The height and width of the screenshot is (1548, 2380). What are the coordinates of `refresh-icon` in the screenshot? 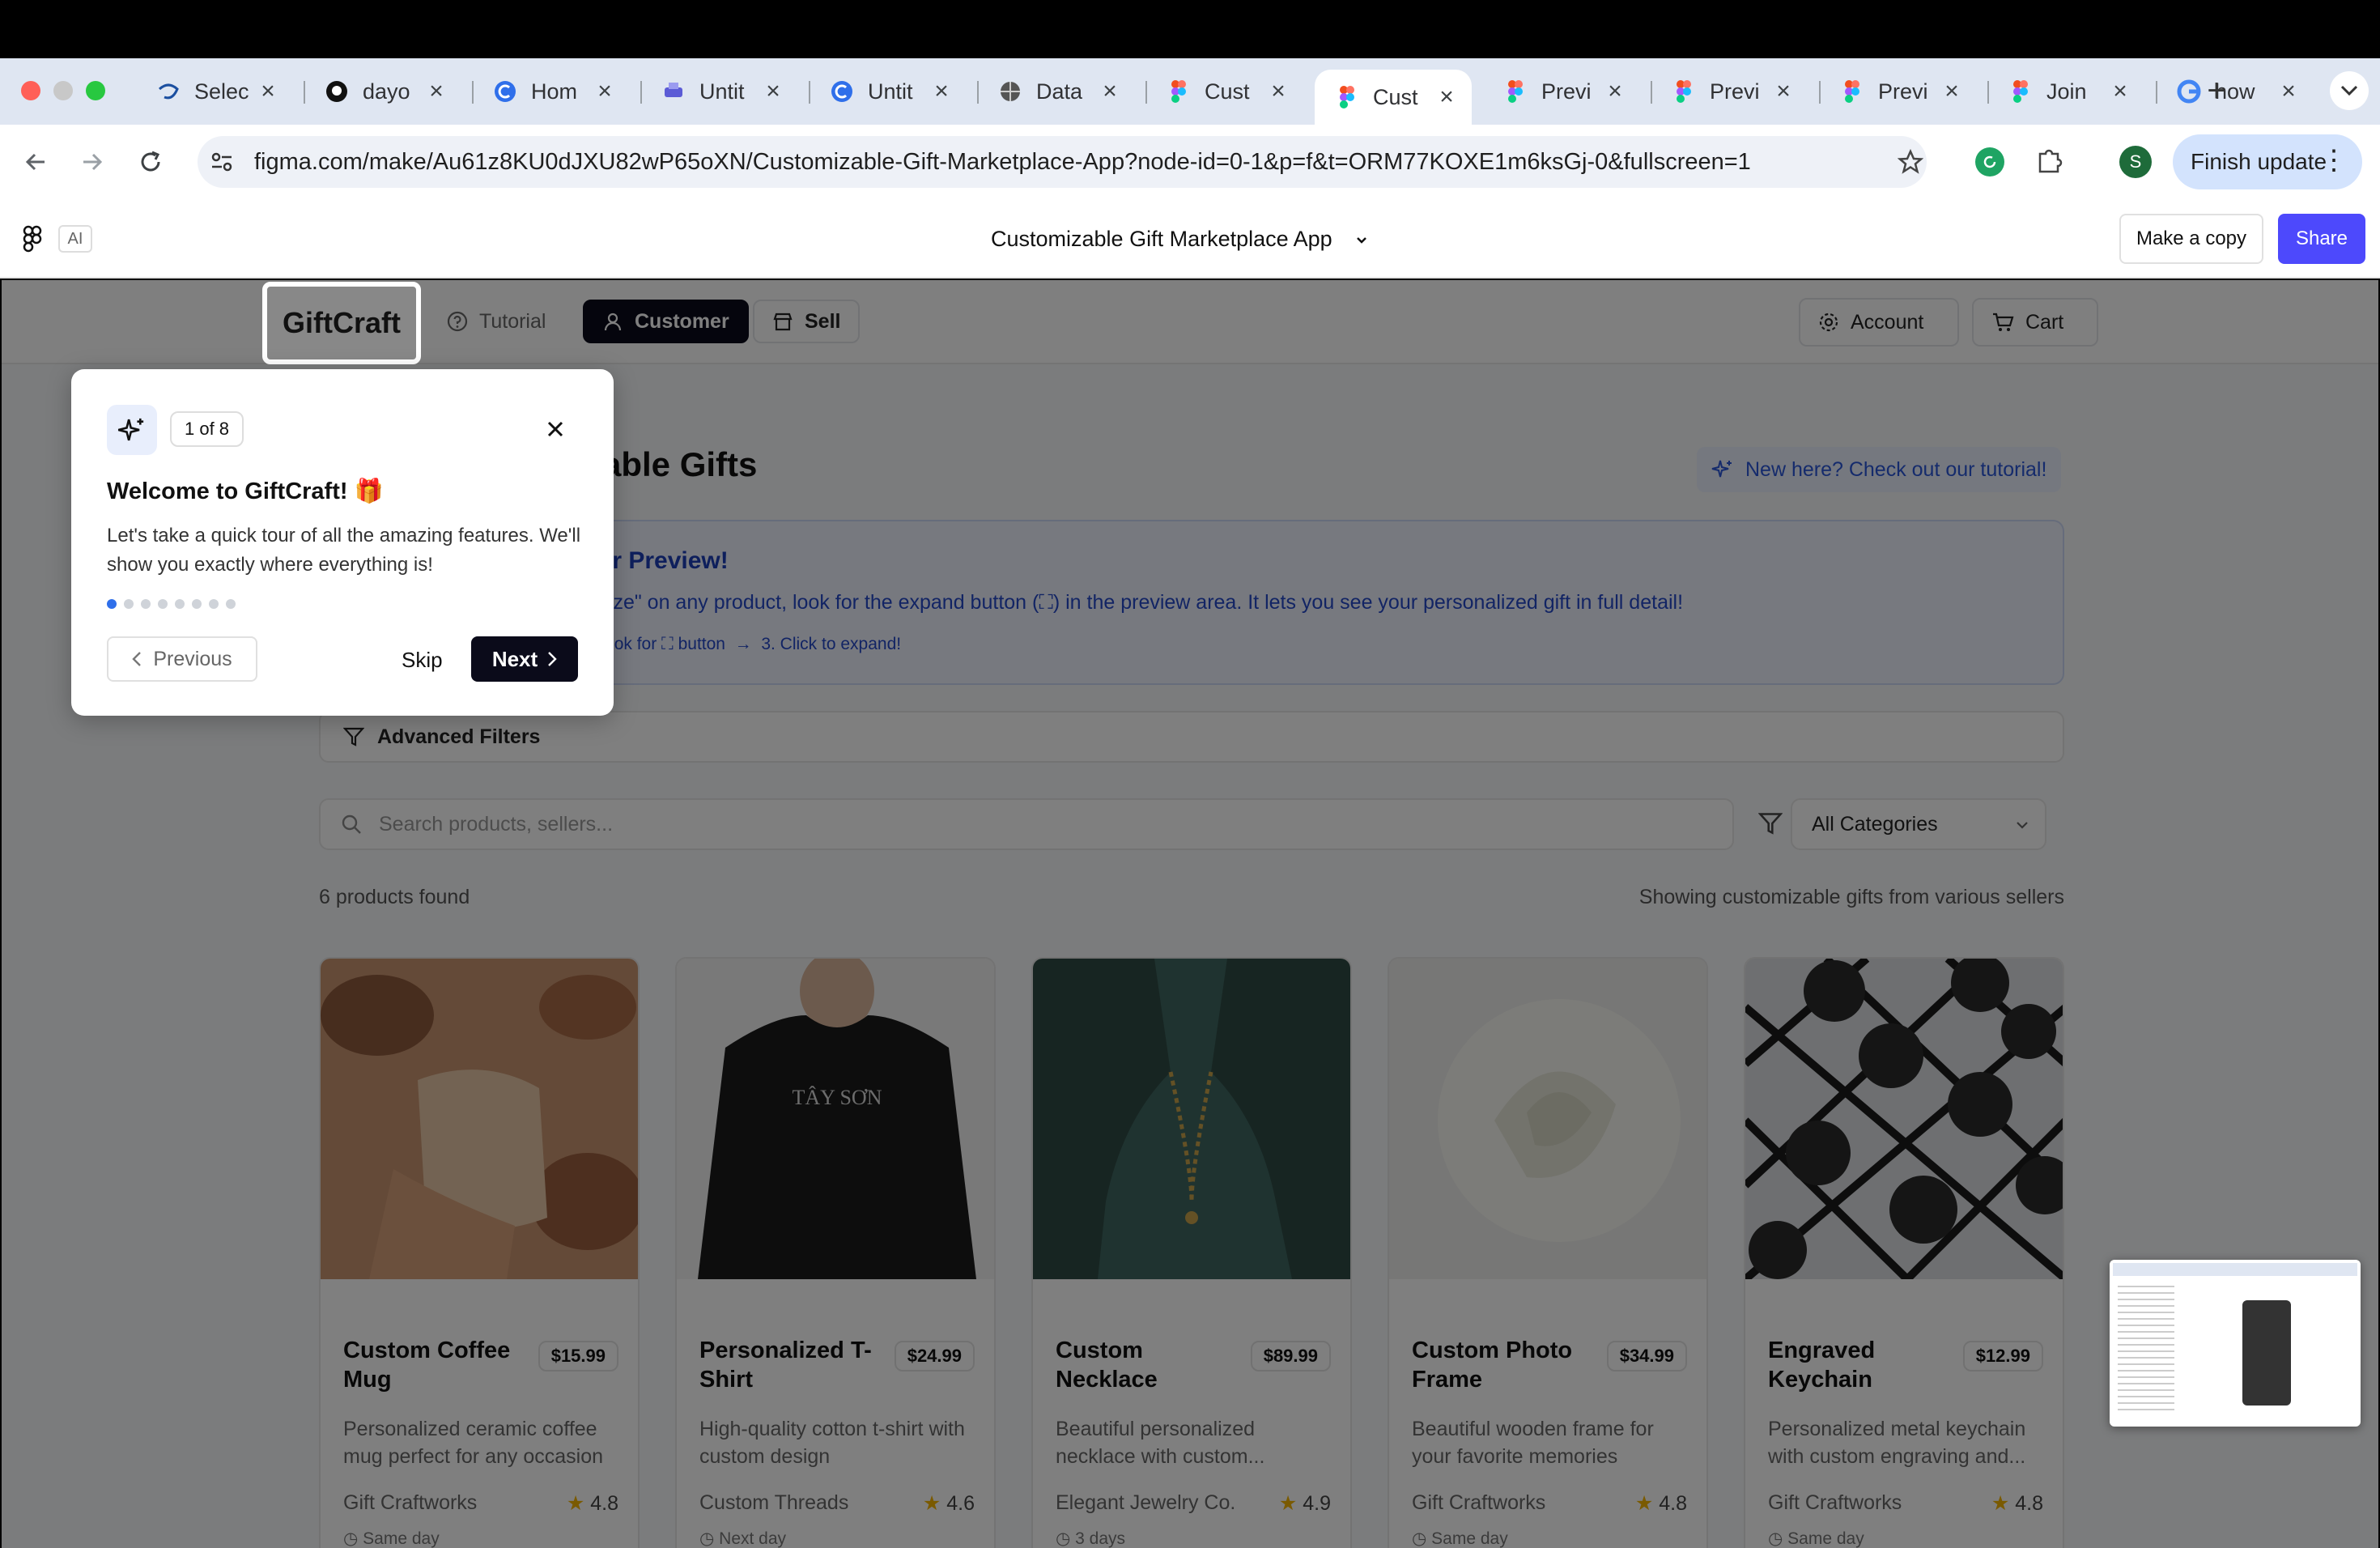 It's located at (1989, 161).